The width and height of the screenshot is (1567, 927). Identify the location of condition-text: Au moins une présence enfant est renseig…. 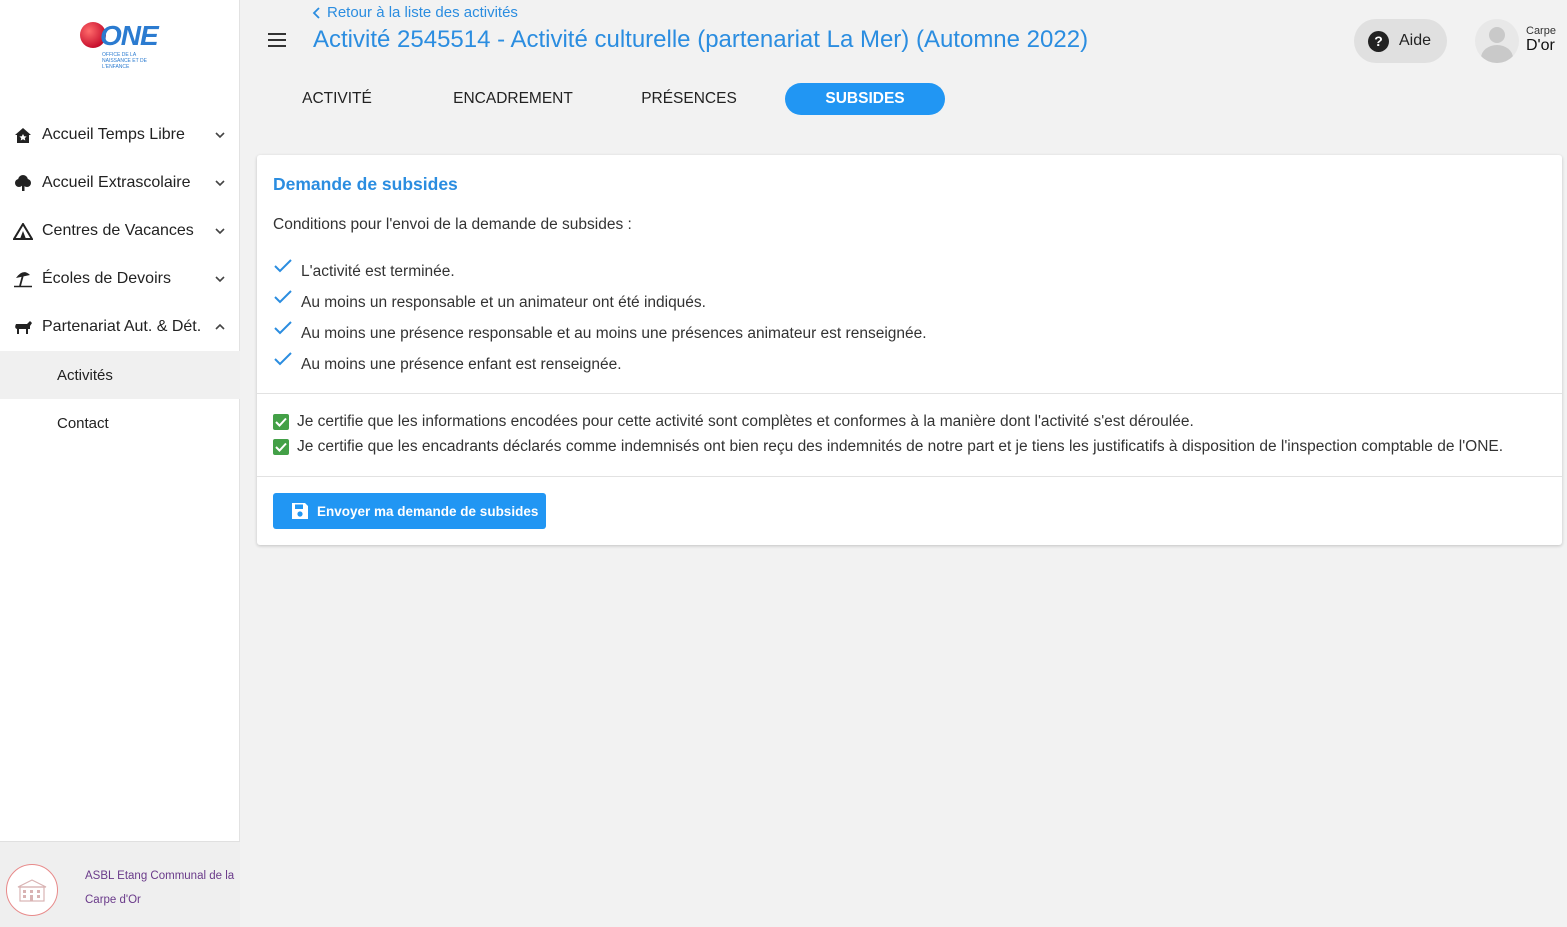
(461, 364).